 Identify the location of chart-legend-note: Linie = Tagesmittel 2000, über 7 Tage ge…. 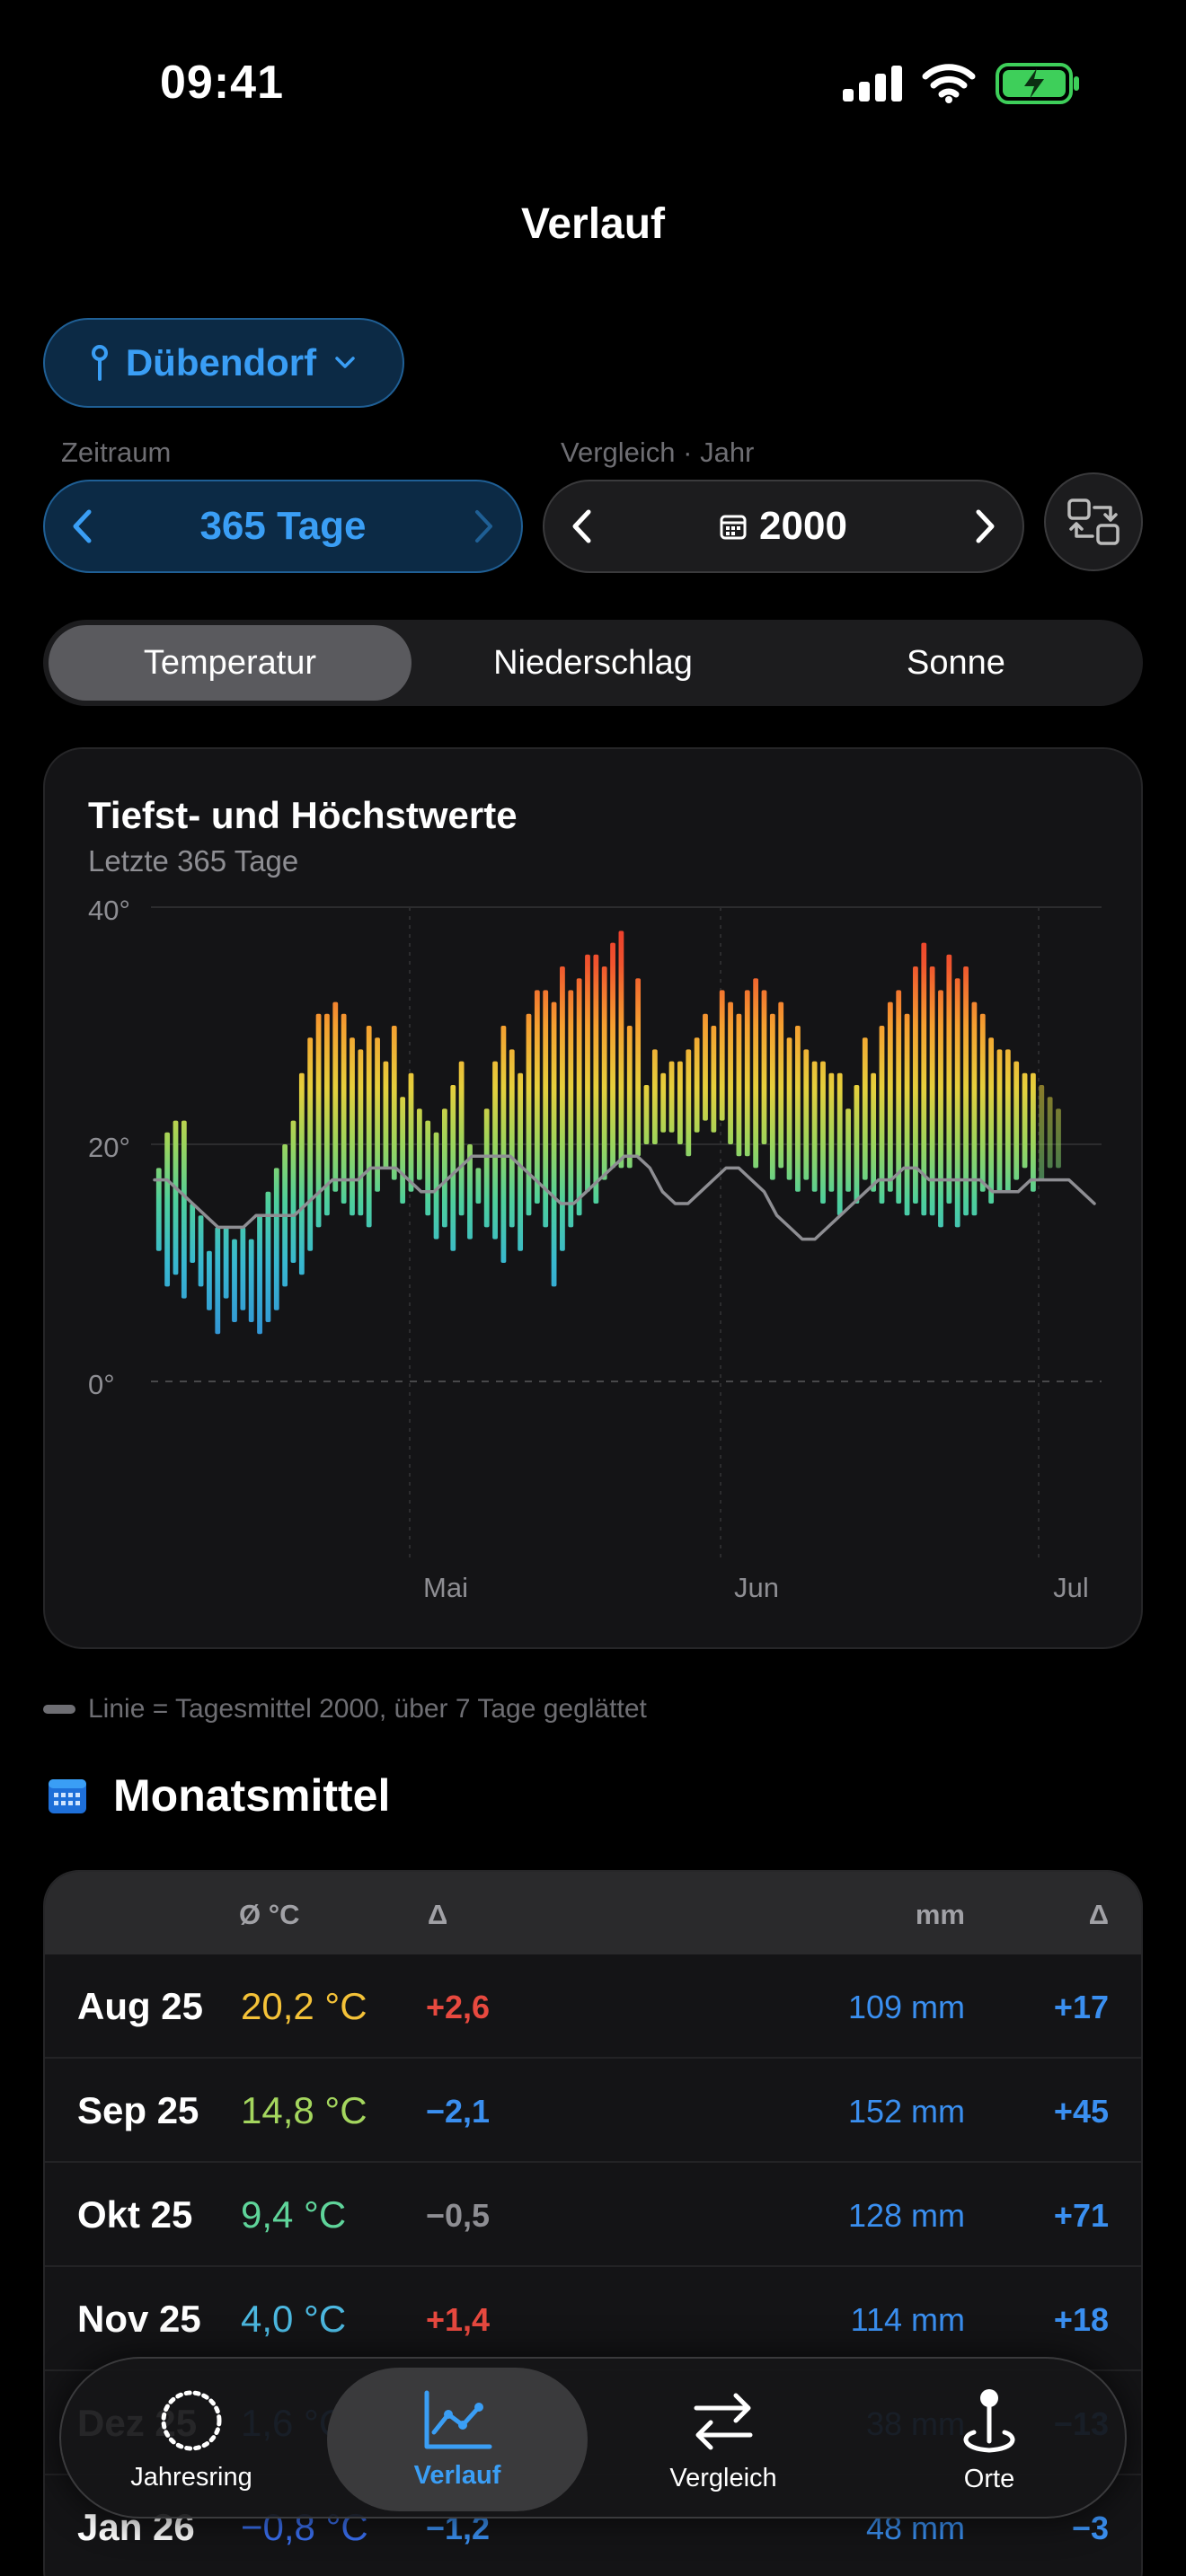
(345, 1709).